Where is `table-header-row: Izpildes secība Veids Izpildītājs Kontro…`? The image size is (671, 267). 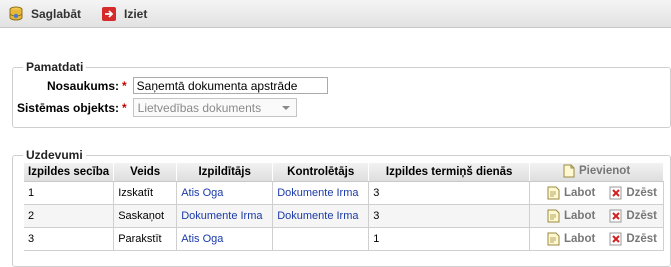 table-header-row: Izpildes secība Veids Izpildītājs Kontro… is located at coordinates (344, 172).